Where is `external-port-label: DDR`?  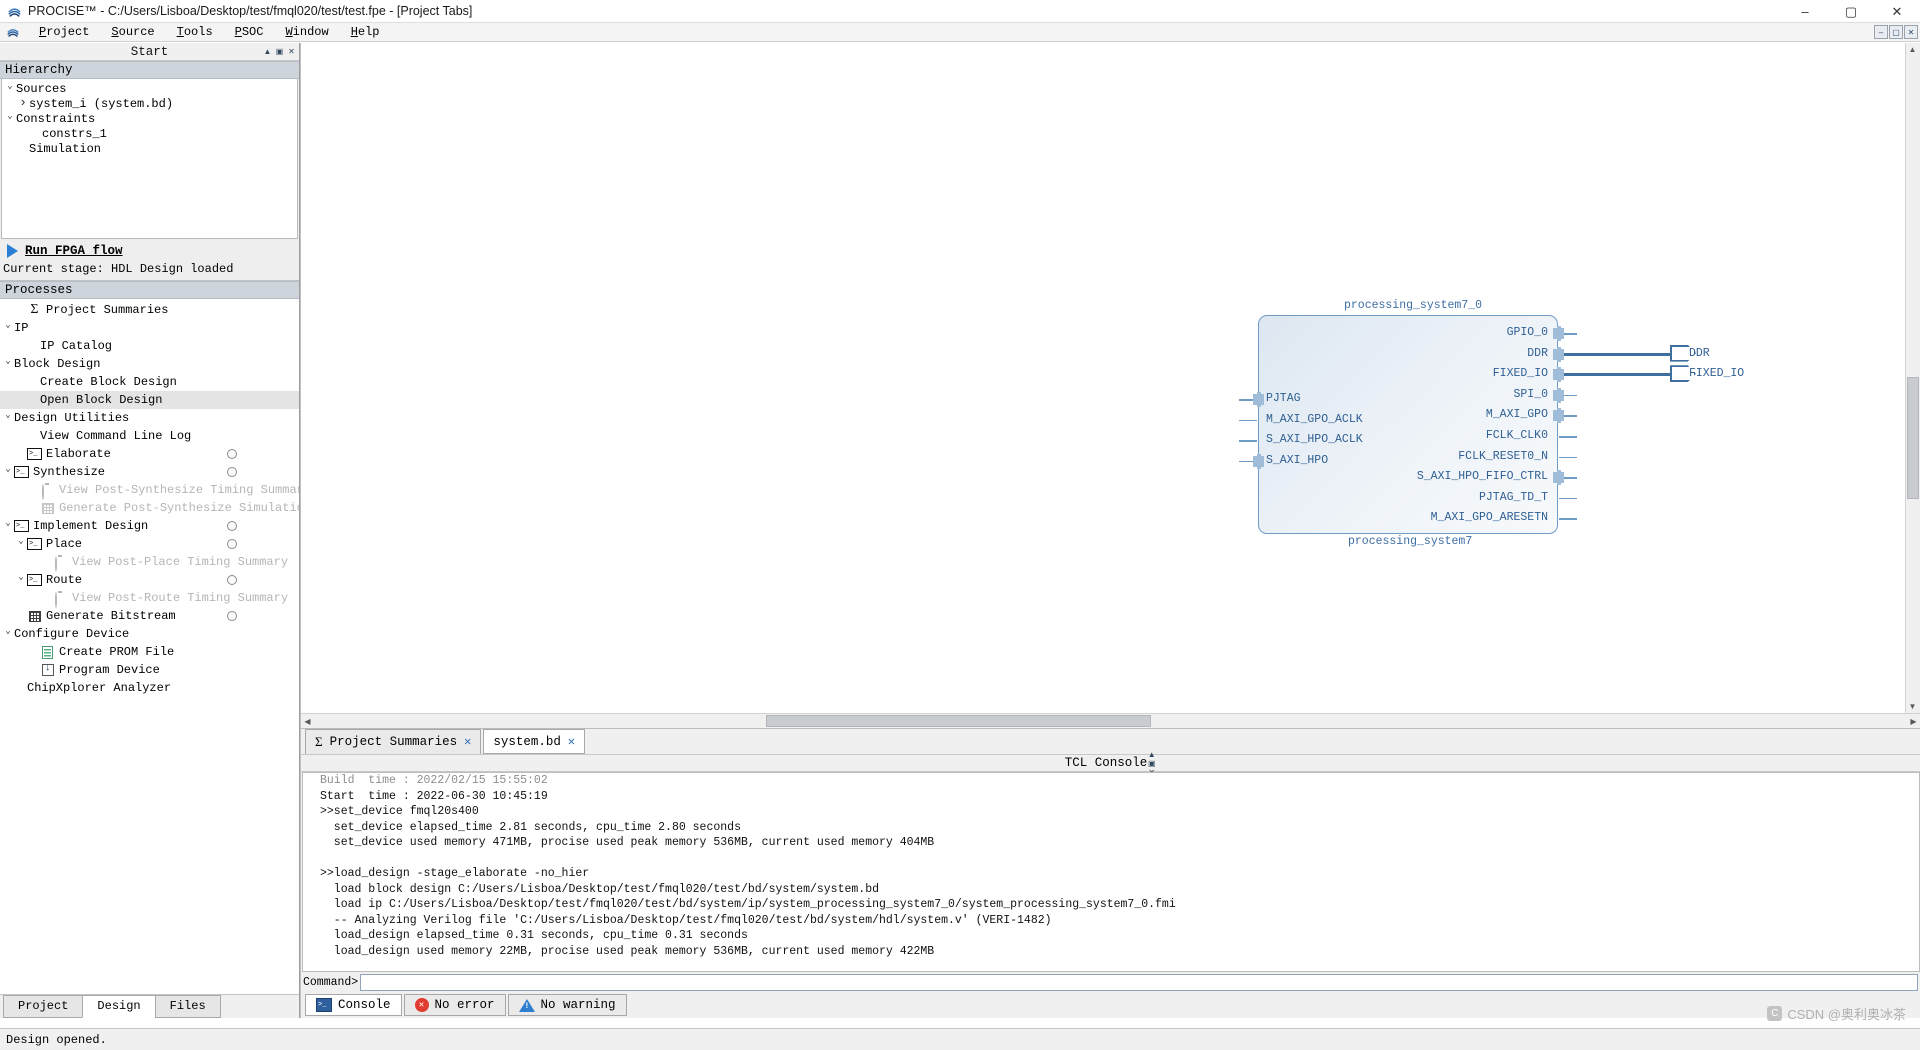
external-port-label: DDR is located at coordinates (1699, 353).